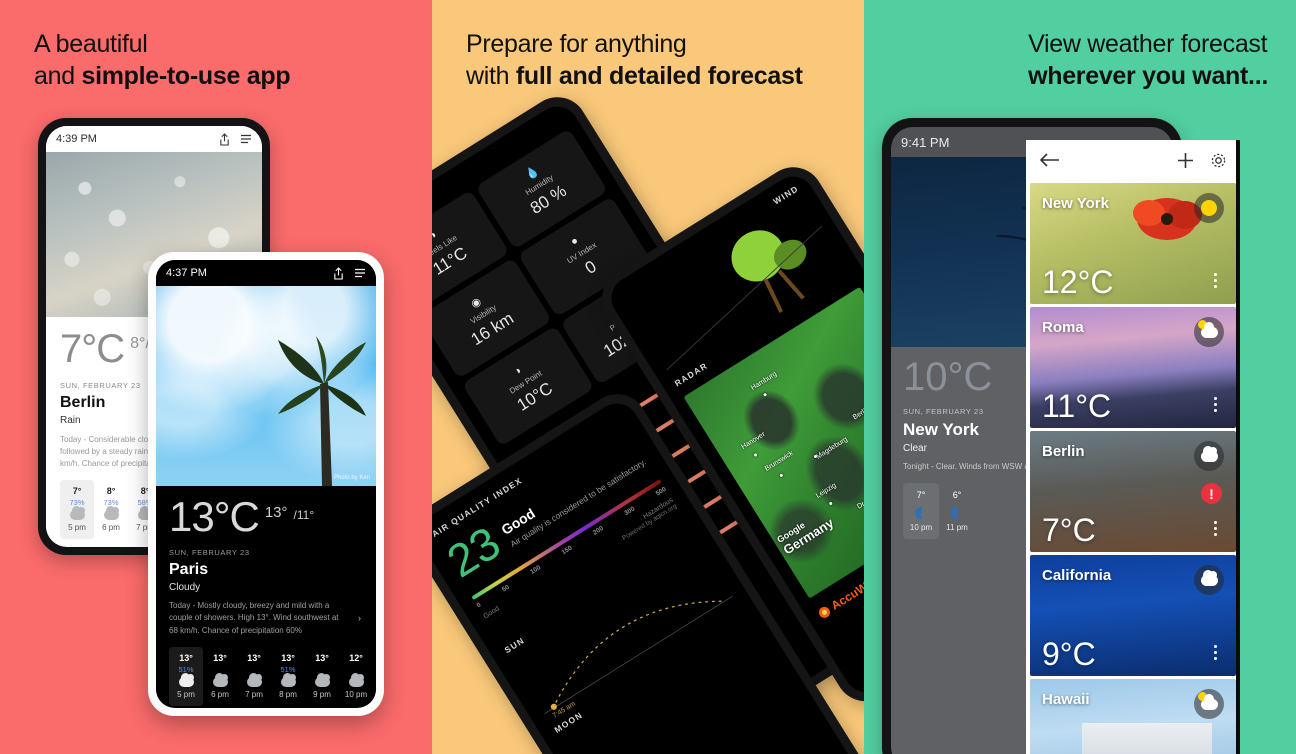 This screenshot has width=1296, height=754. Describe the element at coordinates (567, 550) in the screenshot. I see `aqi-tick: 150` at that location.